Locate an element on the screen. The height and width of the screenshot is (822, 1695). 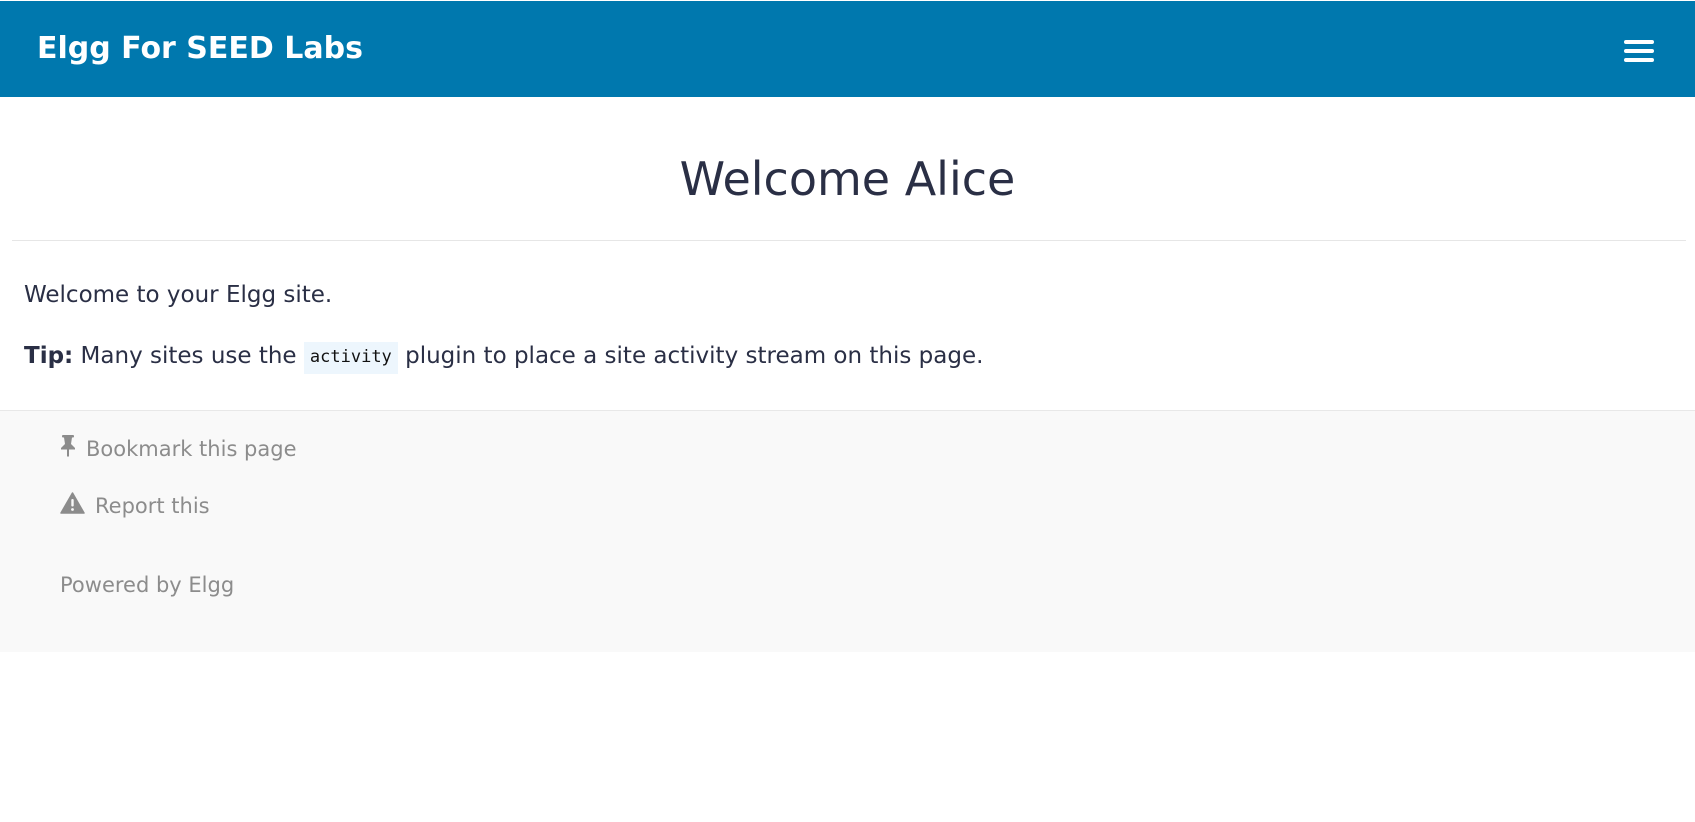
title-divider is located at coordinates (849, 240).